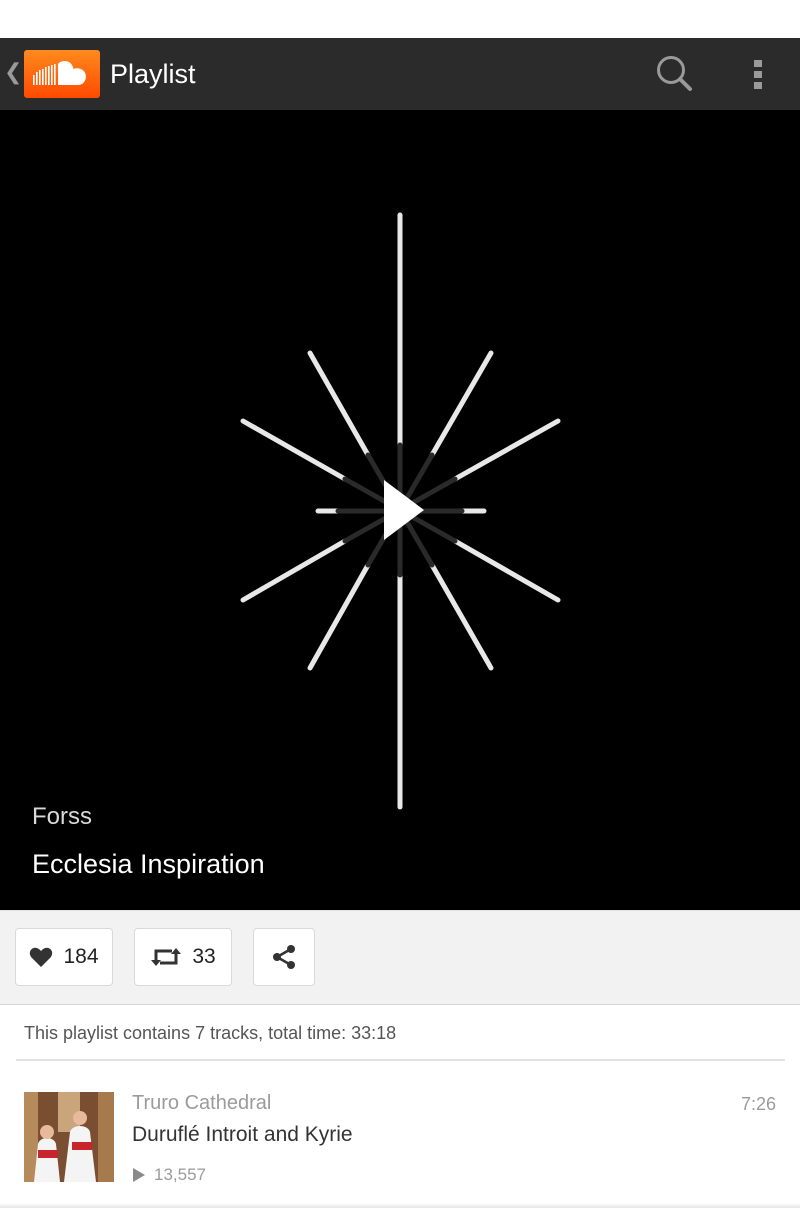  What do you see at coordinates (675, 74) in the screenshot?
I see `search-icon` at bounding box center [675, 74].